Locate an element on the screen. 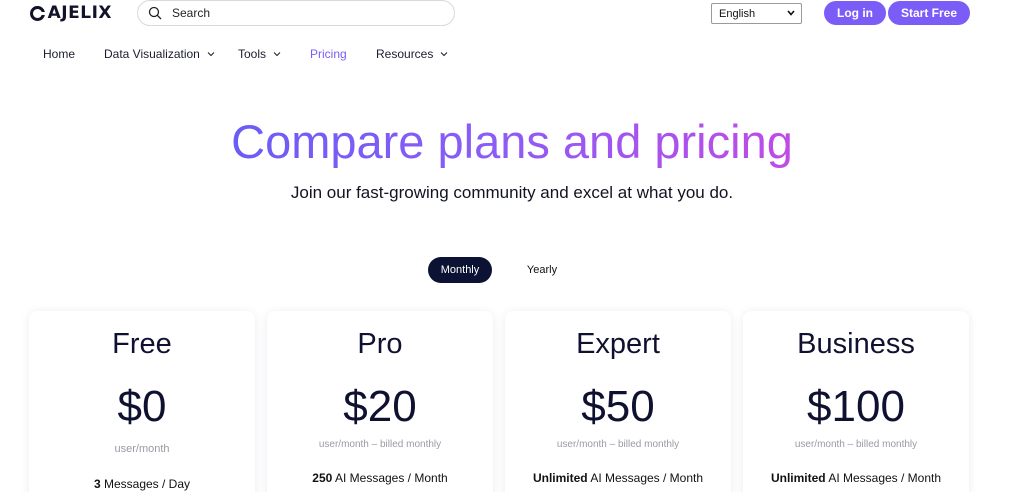 The image size is (1024, 492). plan-feature: 250 AI Messages / Month is located at coordinates (380, 478).